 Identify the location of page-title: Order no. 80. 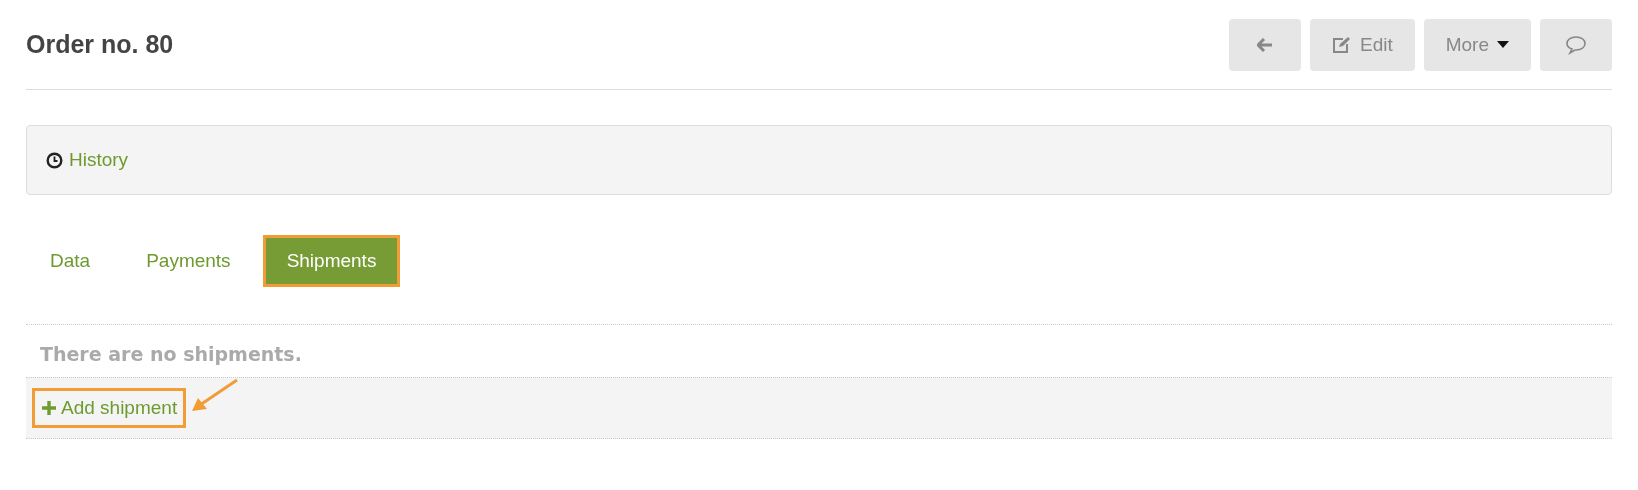
(100, 44).